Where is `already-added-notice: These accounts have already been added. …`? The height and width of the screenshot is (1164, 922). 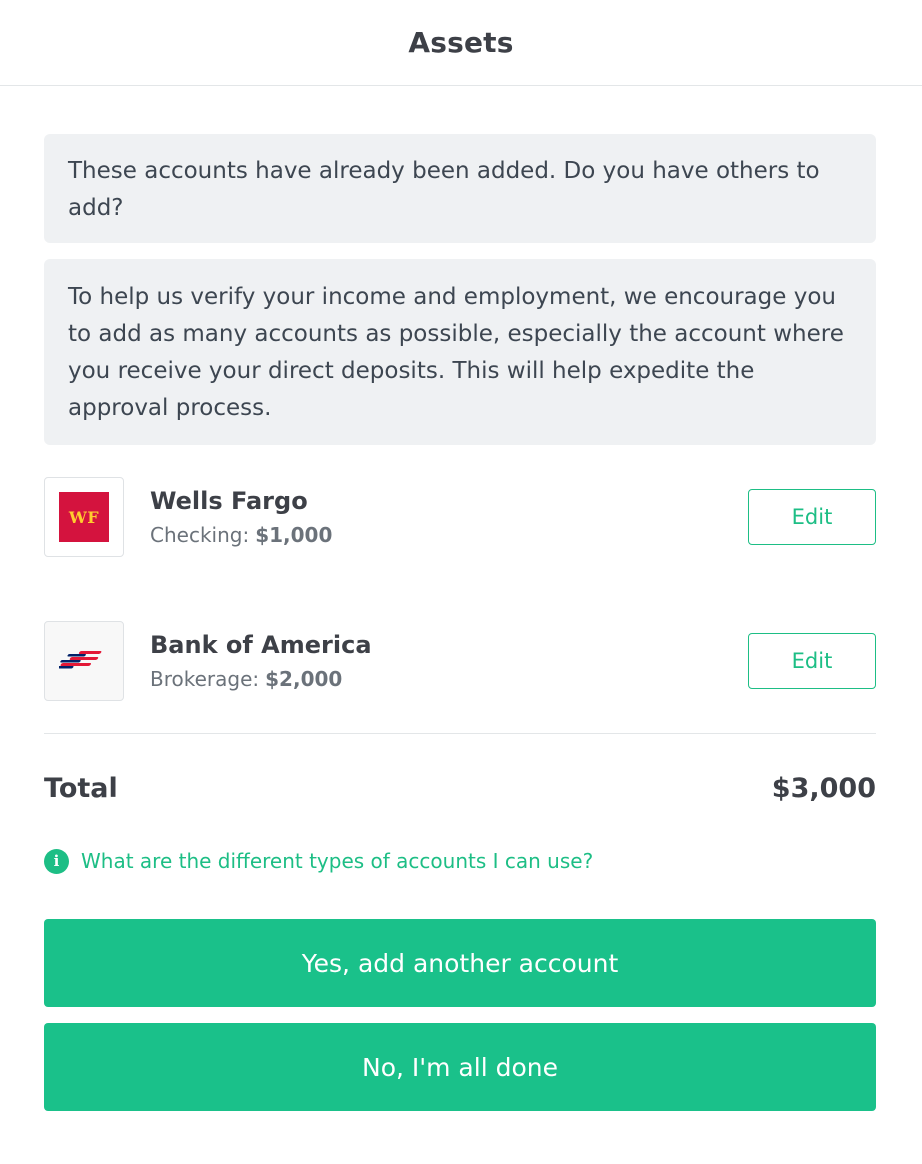
already-added-notice: These accounts have already been added. … is located at coordinates (460, 188).